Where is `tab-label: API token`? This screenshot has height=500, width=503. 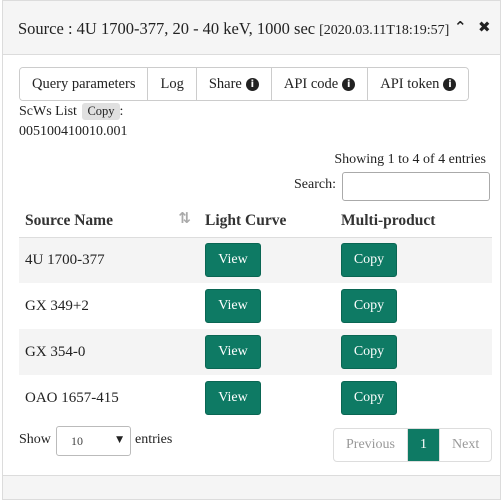 tab-label: API token is located at coordinates (410, 83).